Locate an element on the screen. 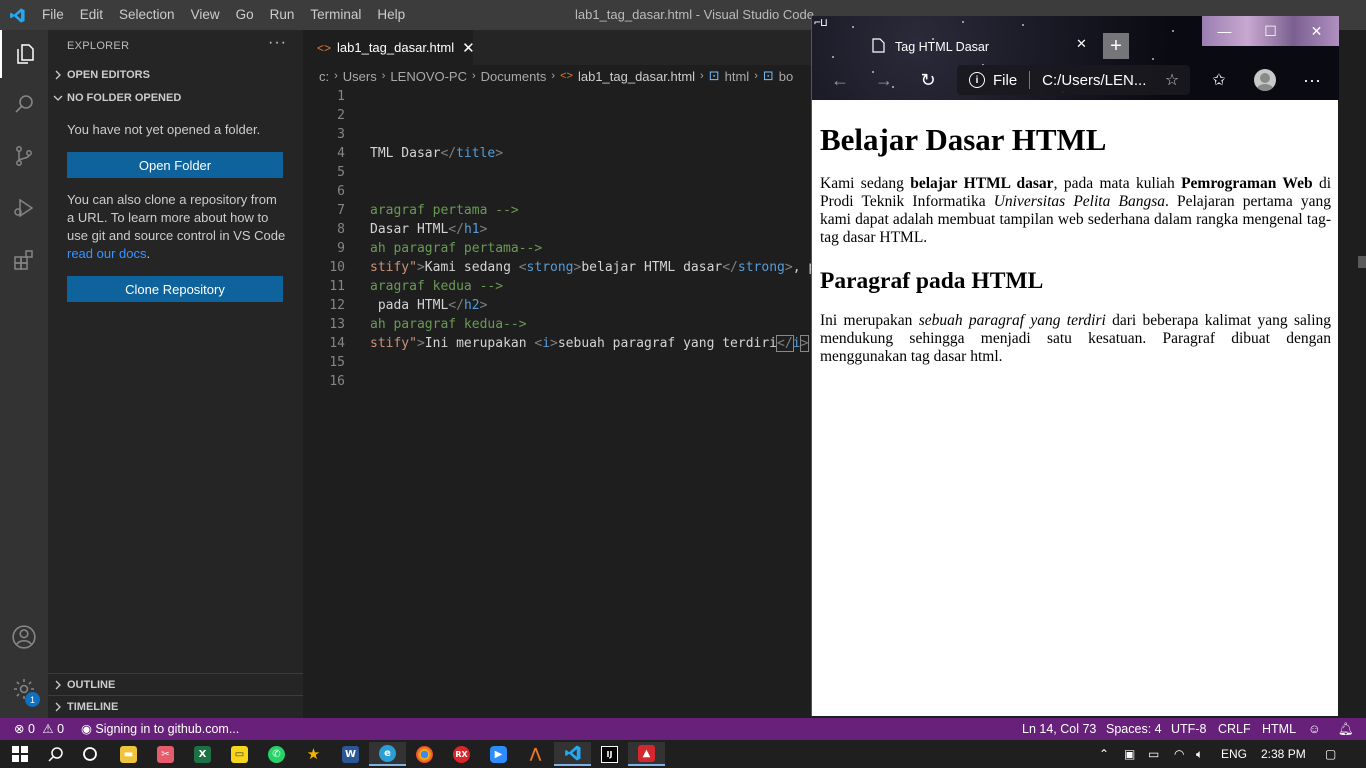  breadcrumb-item: c: is located at coordinates (324, 76).